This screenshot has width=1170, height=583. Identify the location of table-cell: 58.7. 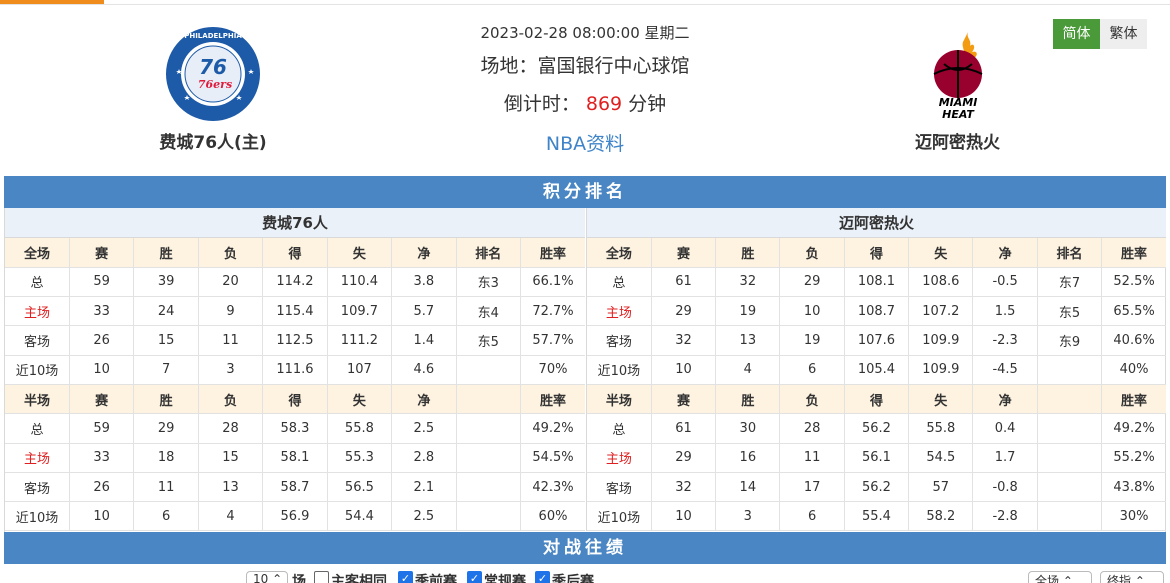
(295, 487).